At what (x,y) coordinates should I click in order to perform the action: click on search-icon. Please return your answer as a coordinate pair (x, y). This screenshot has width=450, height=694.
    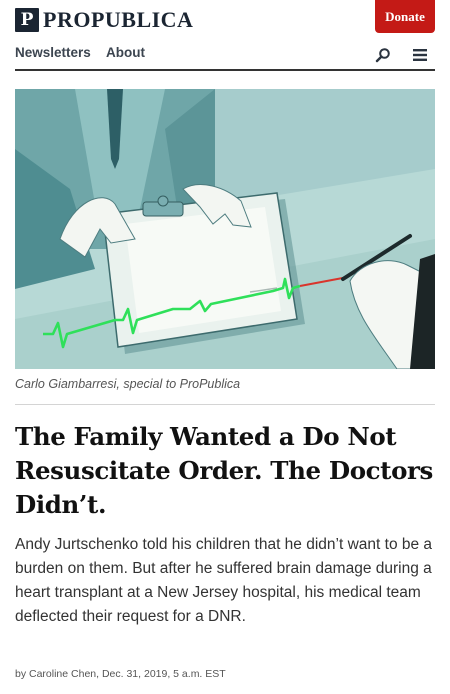
    Looking at the image, I should click on (383, 55).